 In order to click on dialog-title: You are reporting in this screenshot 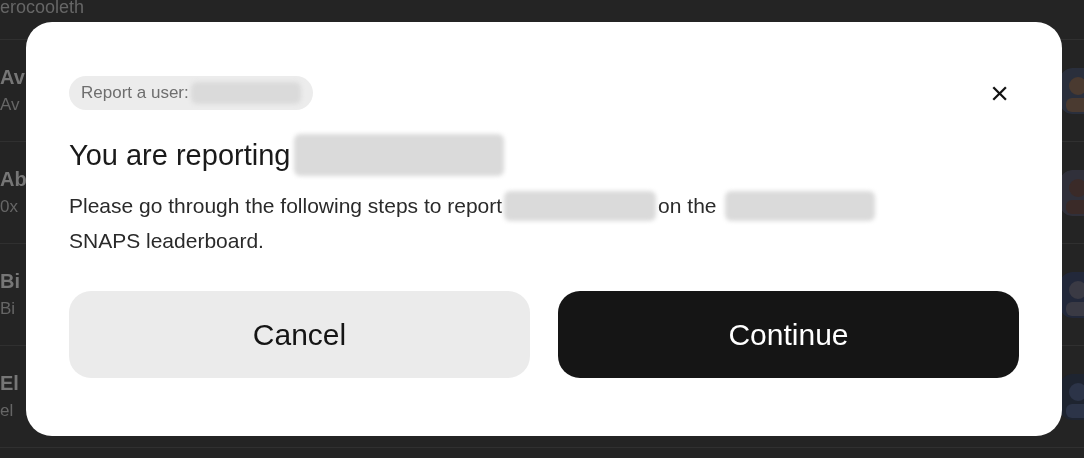, I will do `click(180, 155)`.